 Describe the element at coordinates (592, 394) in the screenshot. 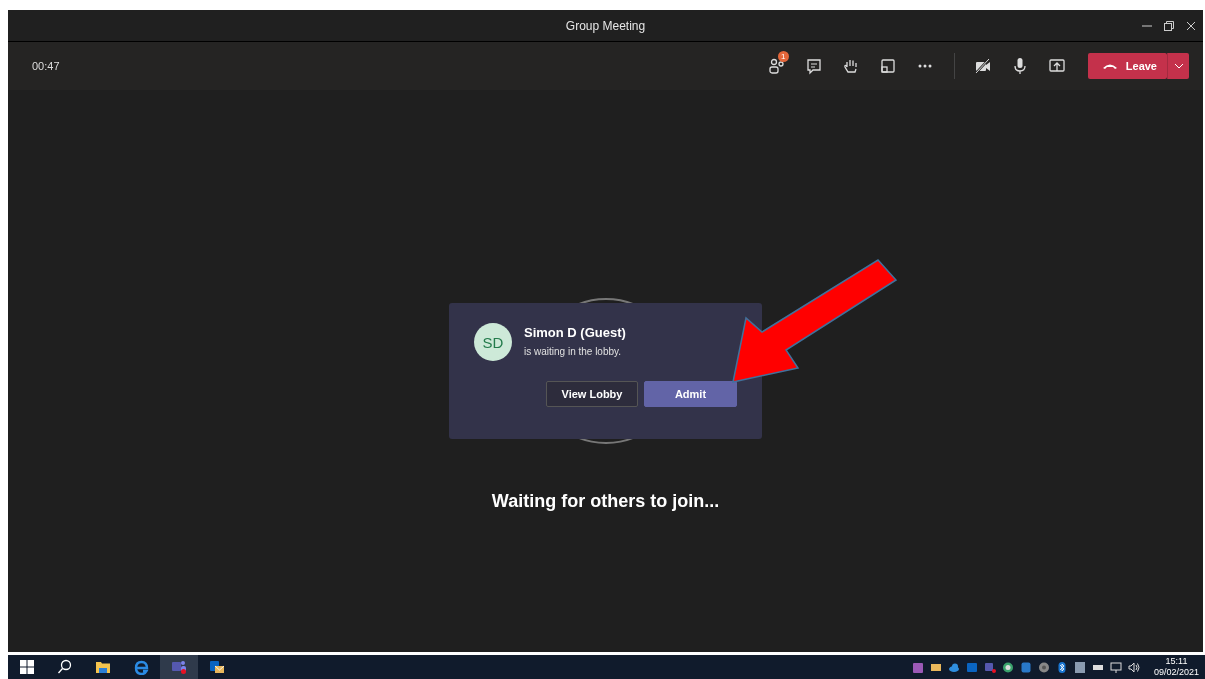

I see `view-lobby-button: View Lobby` at that location.